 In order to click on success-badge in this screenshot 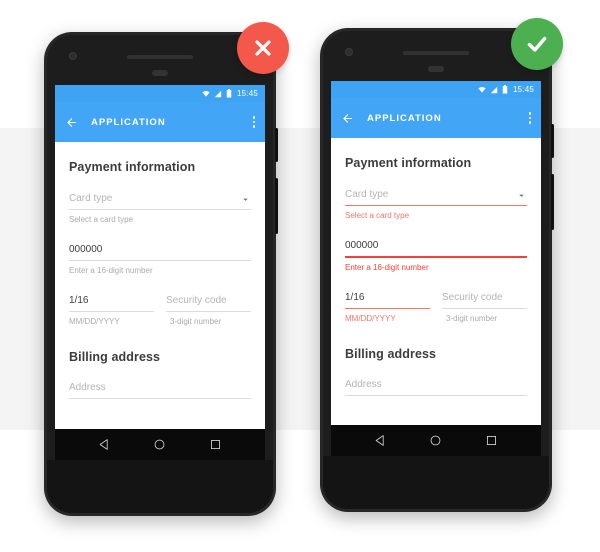, I will do `click(537, 44)`.